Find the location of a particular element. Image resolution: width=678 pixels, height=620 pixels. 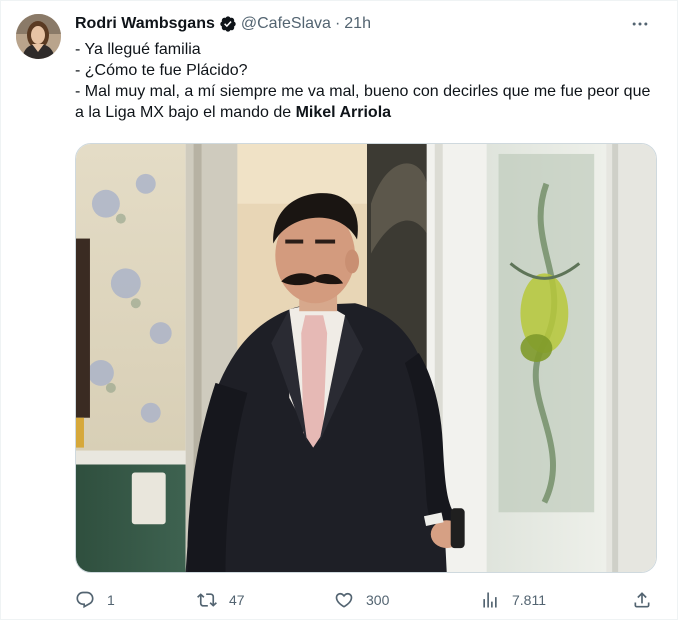

reply-count: 1 is located at coordinates (111, 600).